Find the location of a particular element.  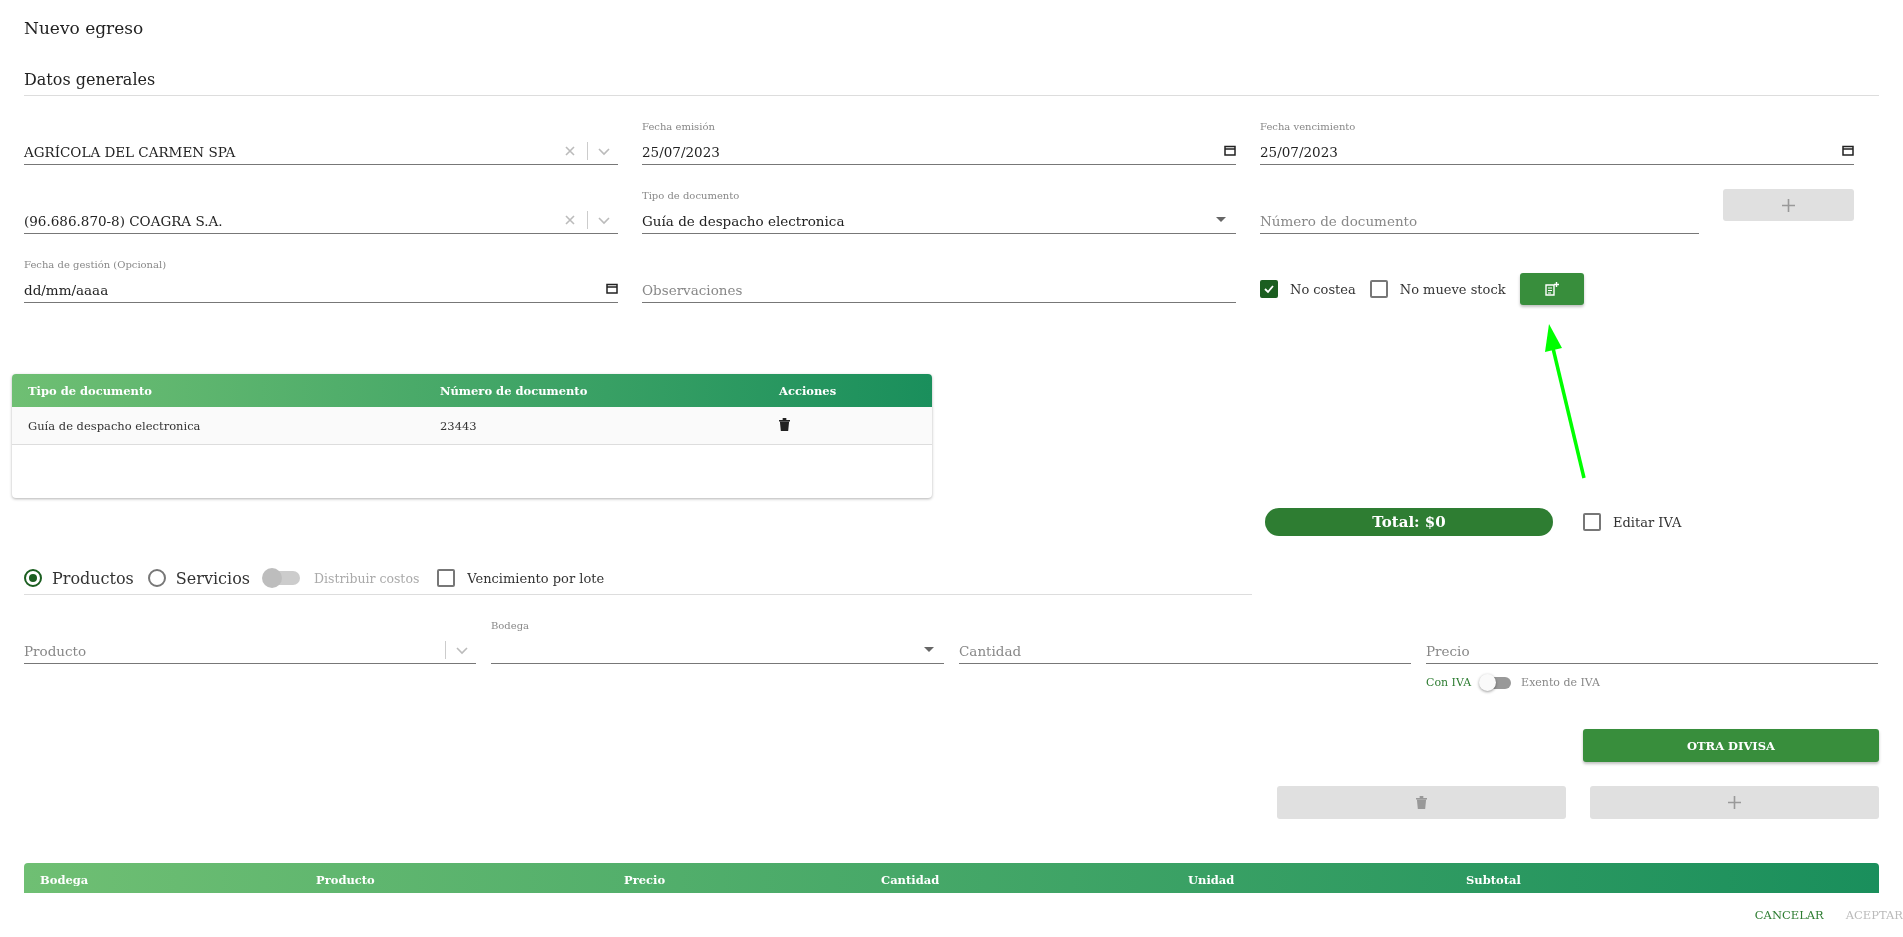

input-field: Observaciones is located at coordinates (939, 280).